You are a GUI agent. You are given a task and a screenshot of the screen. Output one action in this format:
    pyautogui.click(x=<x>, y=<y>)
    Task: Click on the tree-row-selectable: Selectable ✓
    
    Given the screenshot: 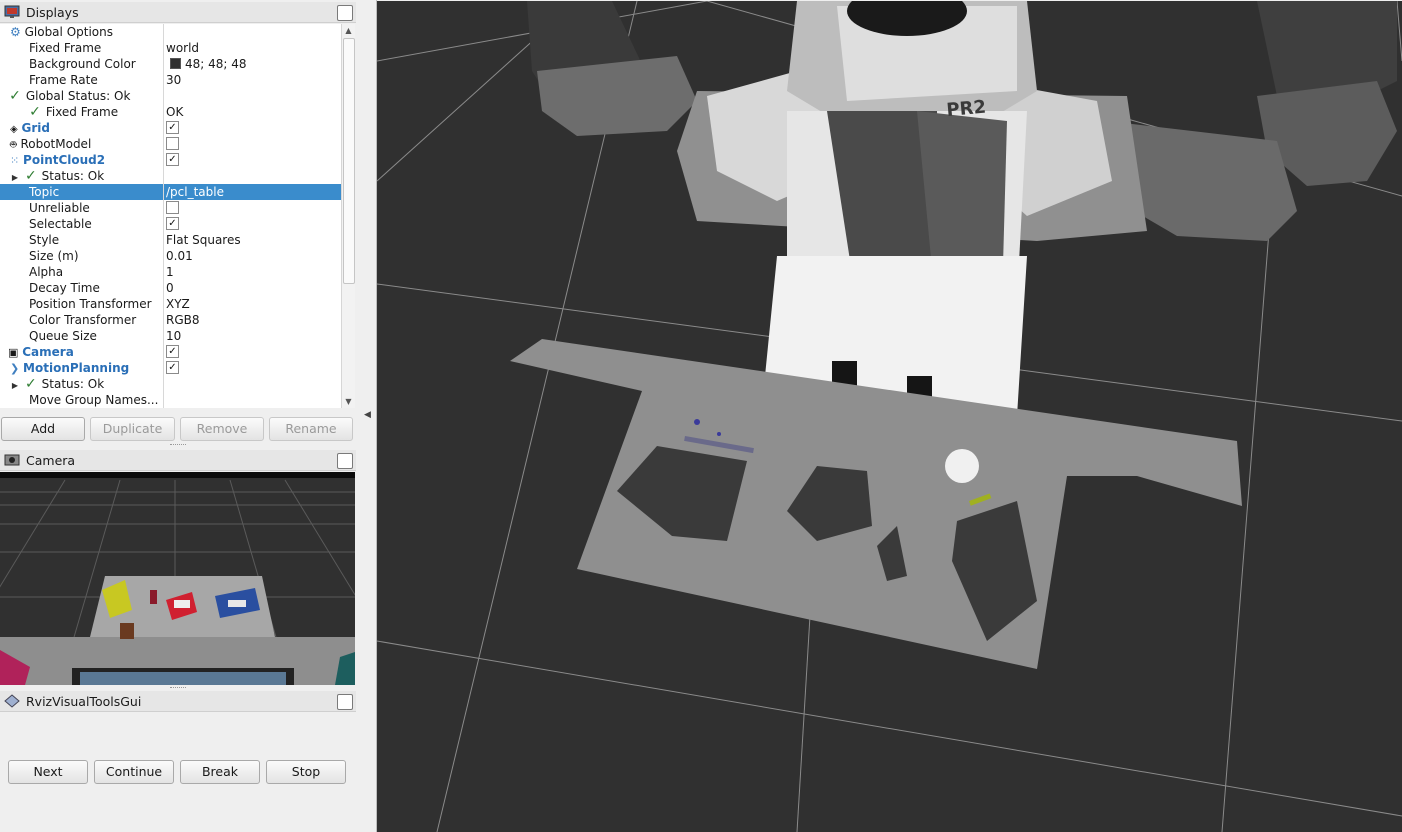 What is the action you would take?
    pyautogui.click(x=170, y=224)
    